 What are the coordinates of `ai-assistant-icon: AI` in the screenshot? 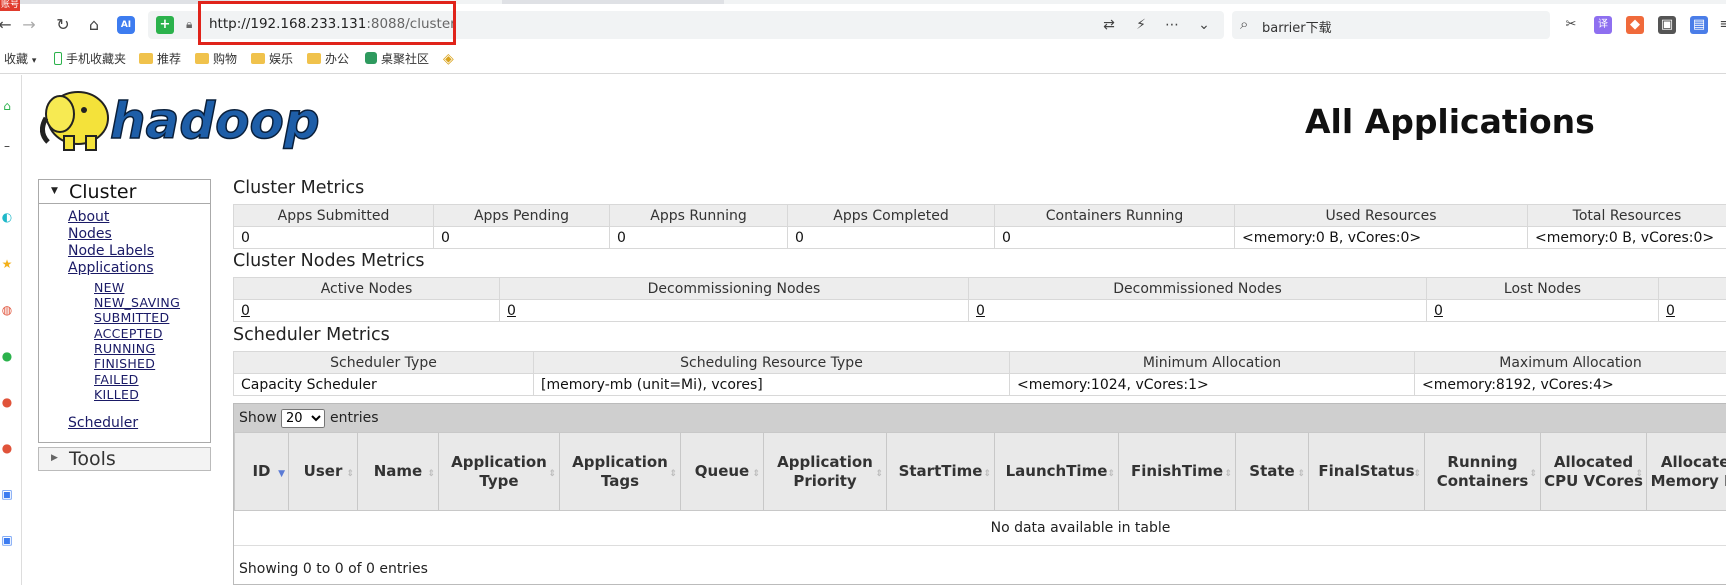 It's located at (126, 25).